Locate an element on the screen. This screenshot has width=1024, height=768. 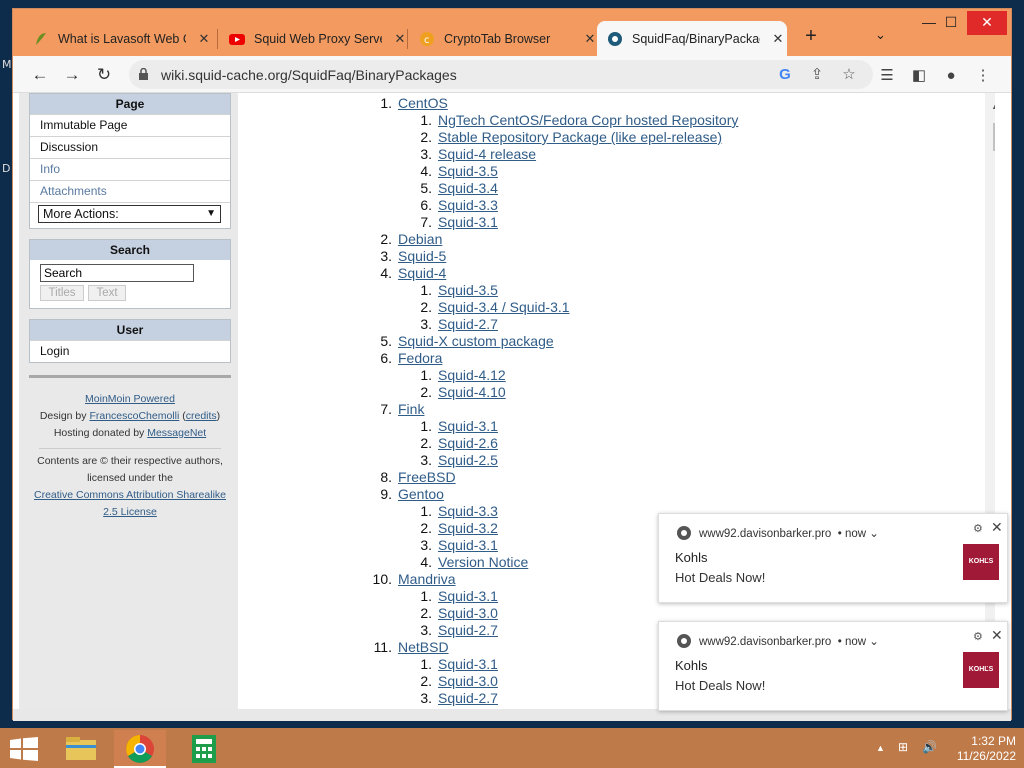
tray-up-icon: ▲ is located at coordinates (880, 748).